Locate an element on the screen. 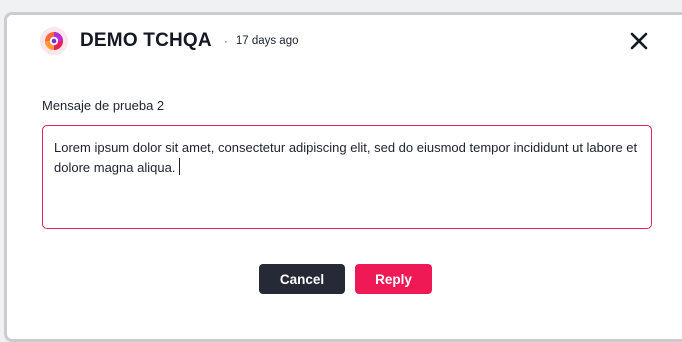 The image size is (682, 342). reply-button: Reply is located at coordinates (393, 279).